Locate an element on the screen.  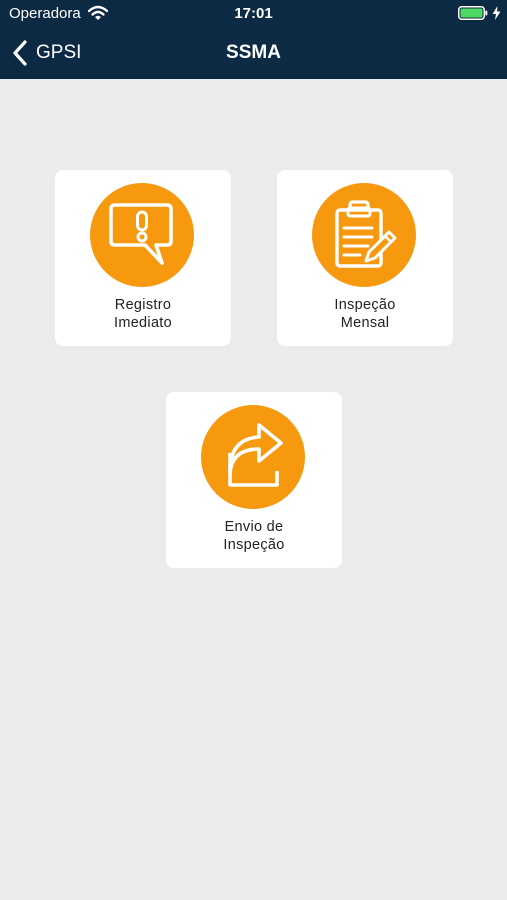
tile-label: Inspeção Mensal is located at coordinates (365, 314).